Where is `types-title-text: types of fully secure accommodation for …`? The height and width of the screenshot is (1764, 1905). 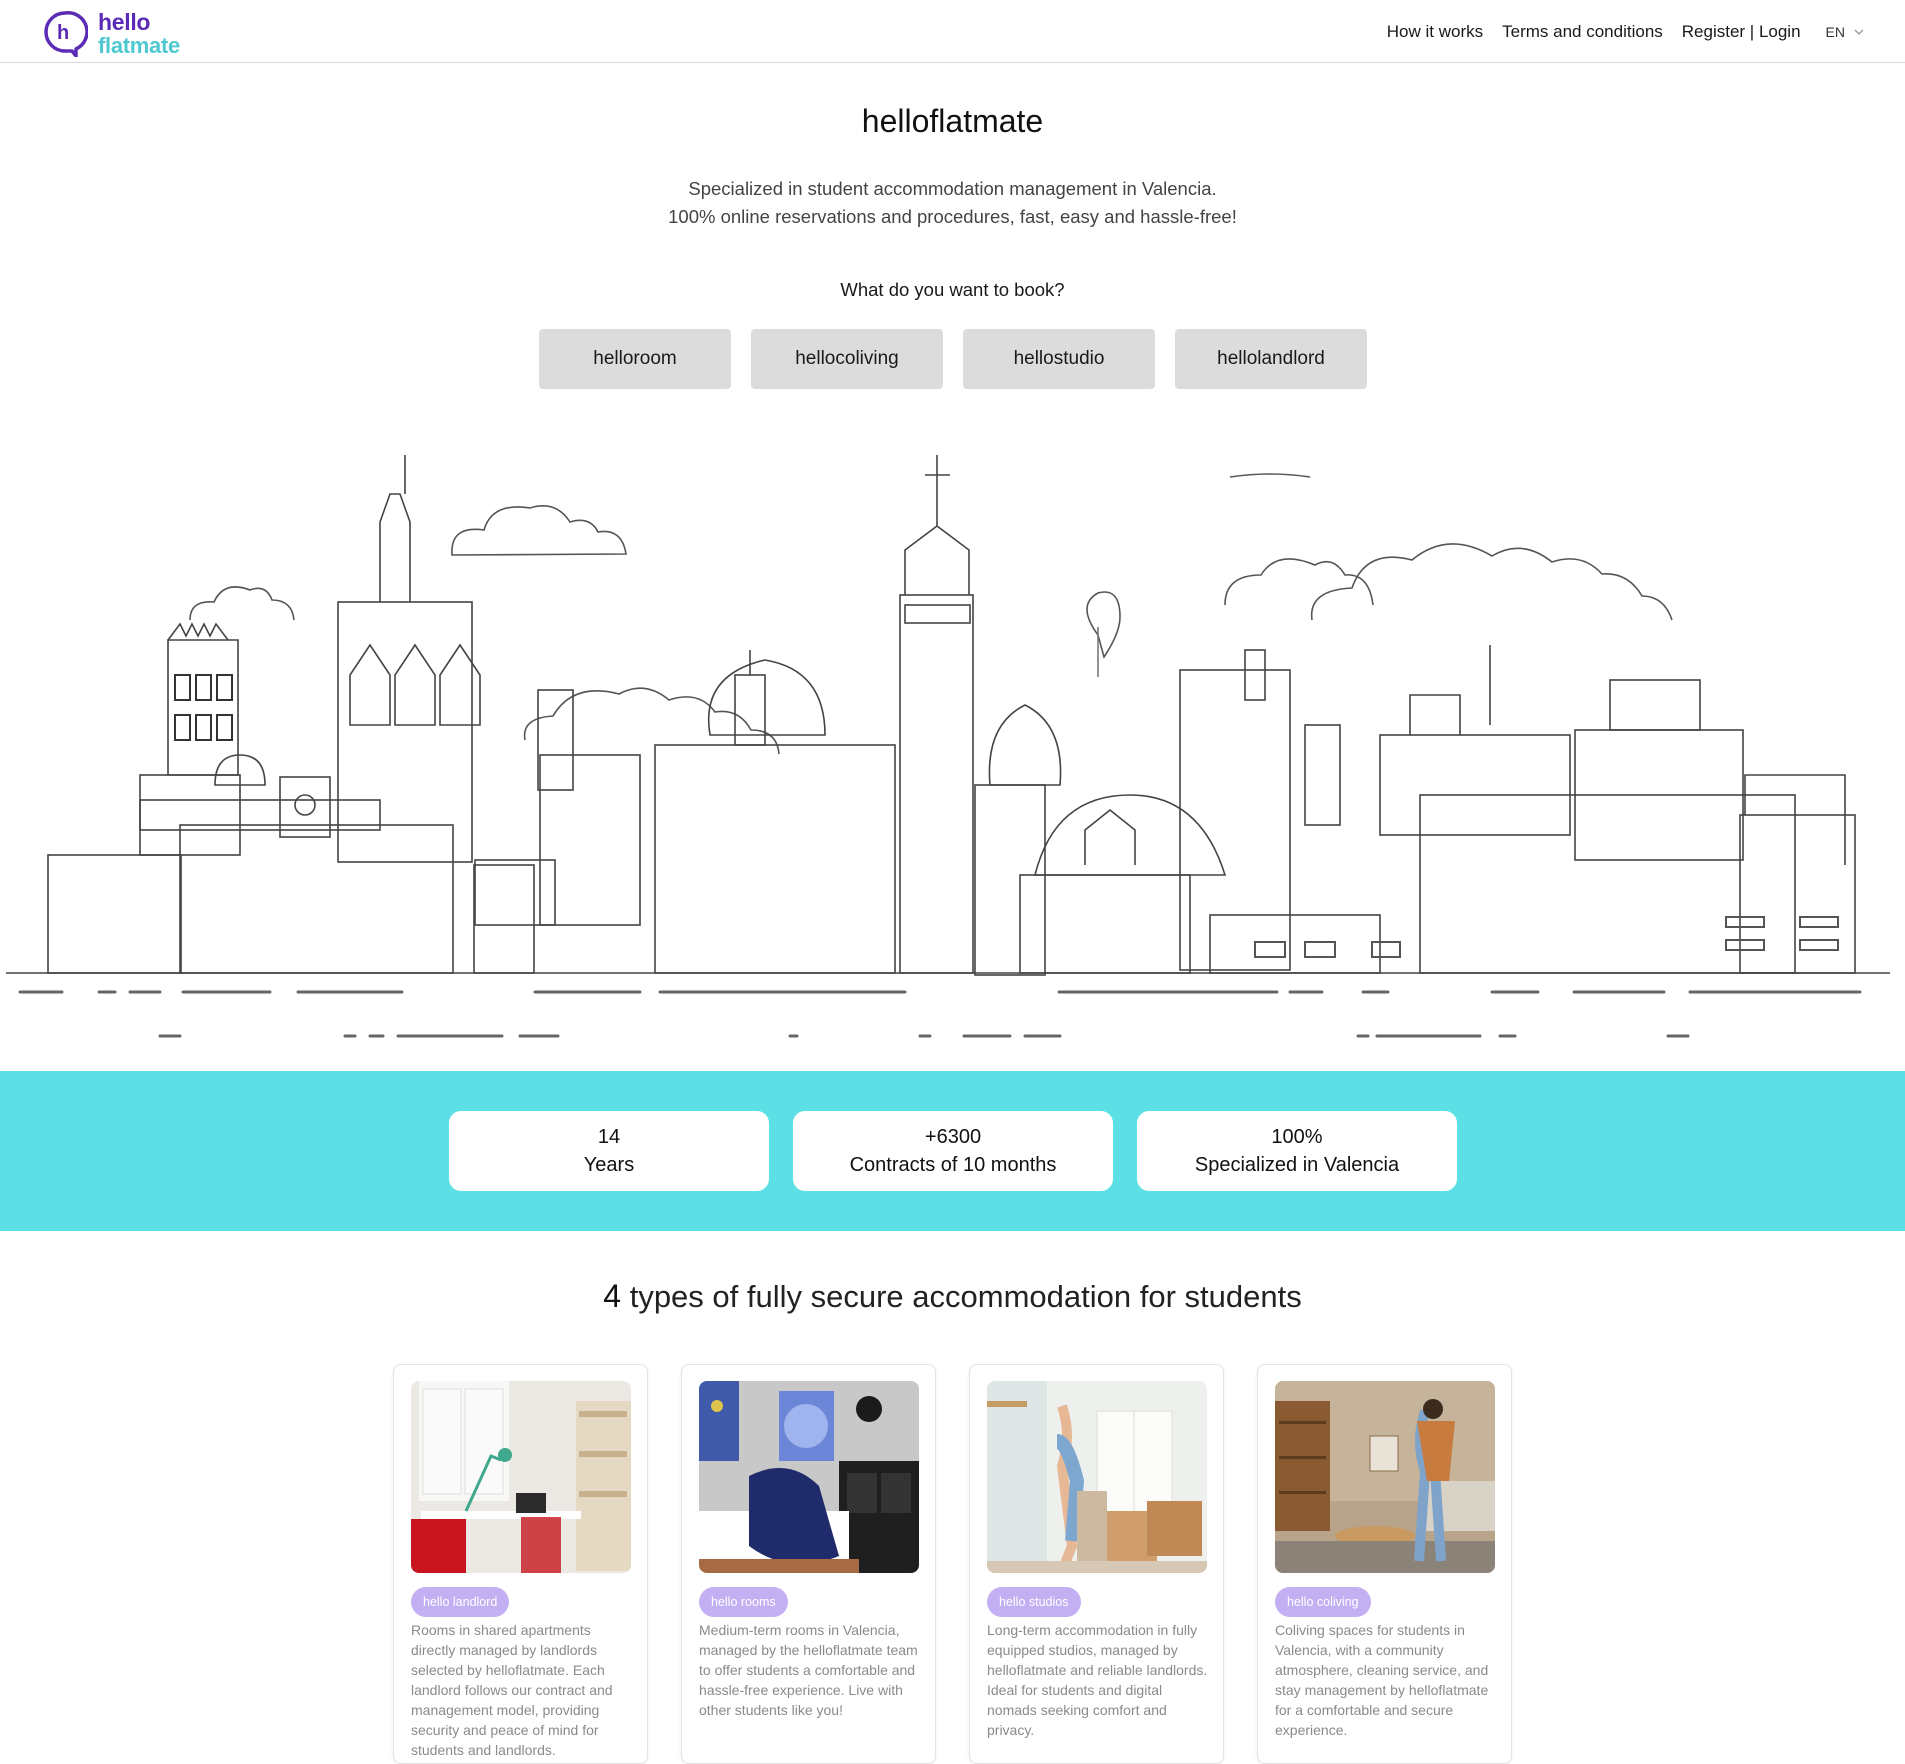 types-title-text: types of fully secure accommodation for … is located at coordinates (961, 1296).